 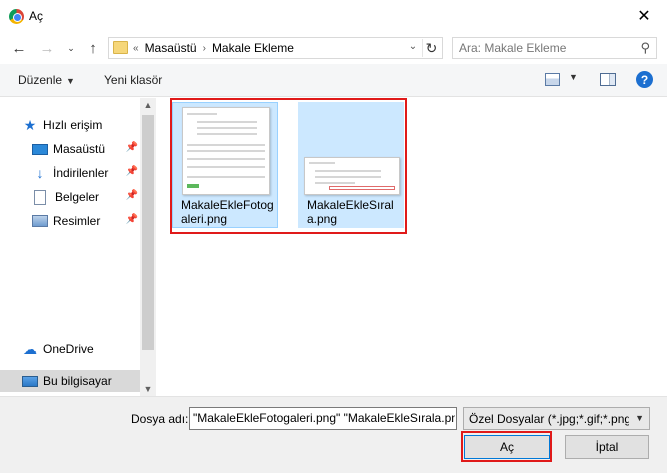 What do you see at coordinates (253, 48) in the screenshot?
I see `breadcrumb-item-current: Makale Ekleme` at bounding box center [253, 48].